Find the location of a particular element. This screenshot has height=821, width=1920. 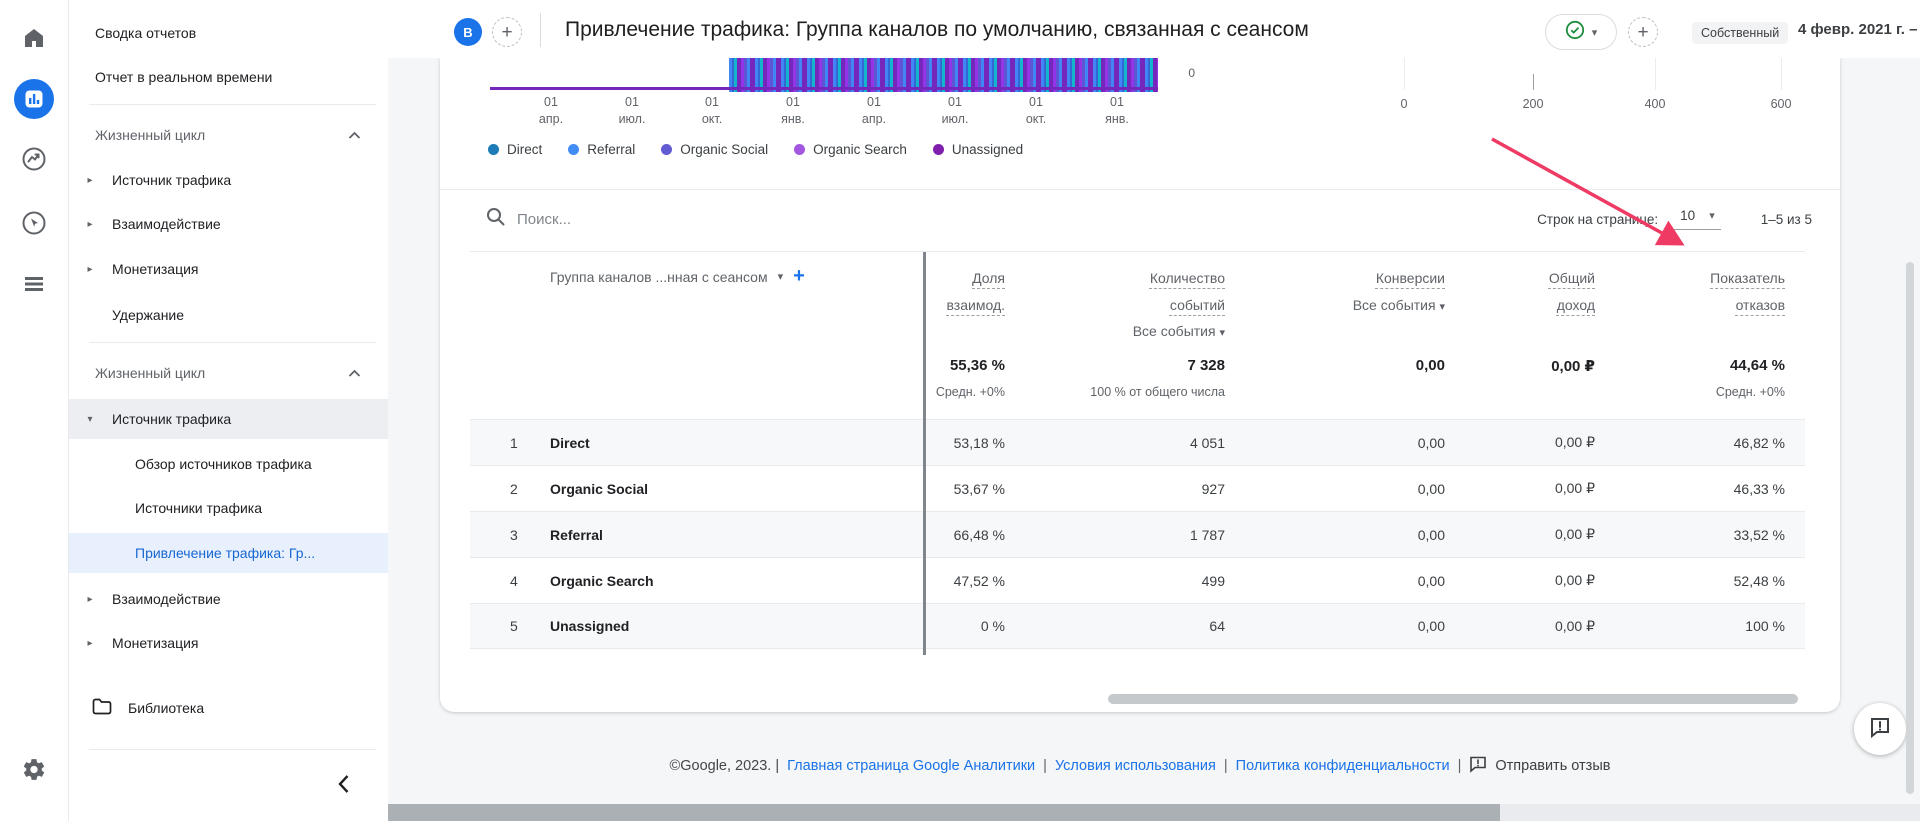

conversions-filter-select: Все события ▾ is located at coordinates (1399, 305).